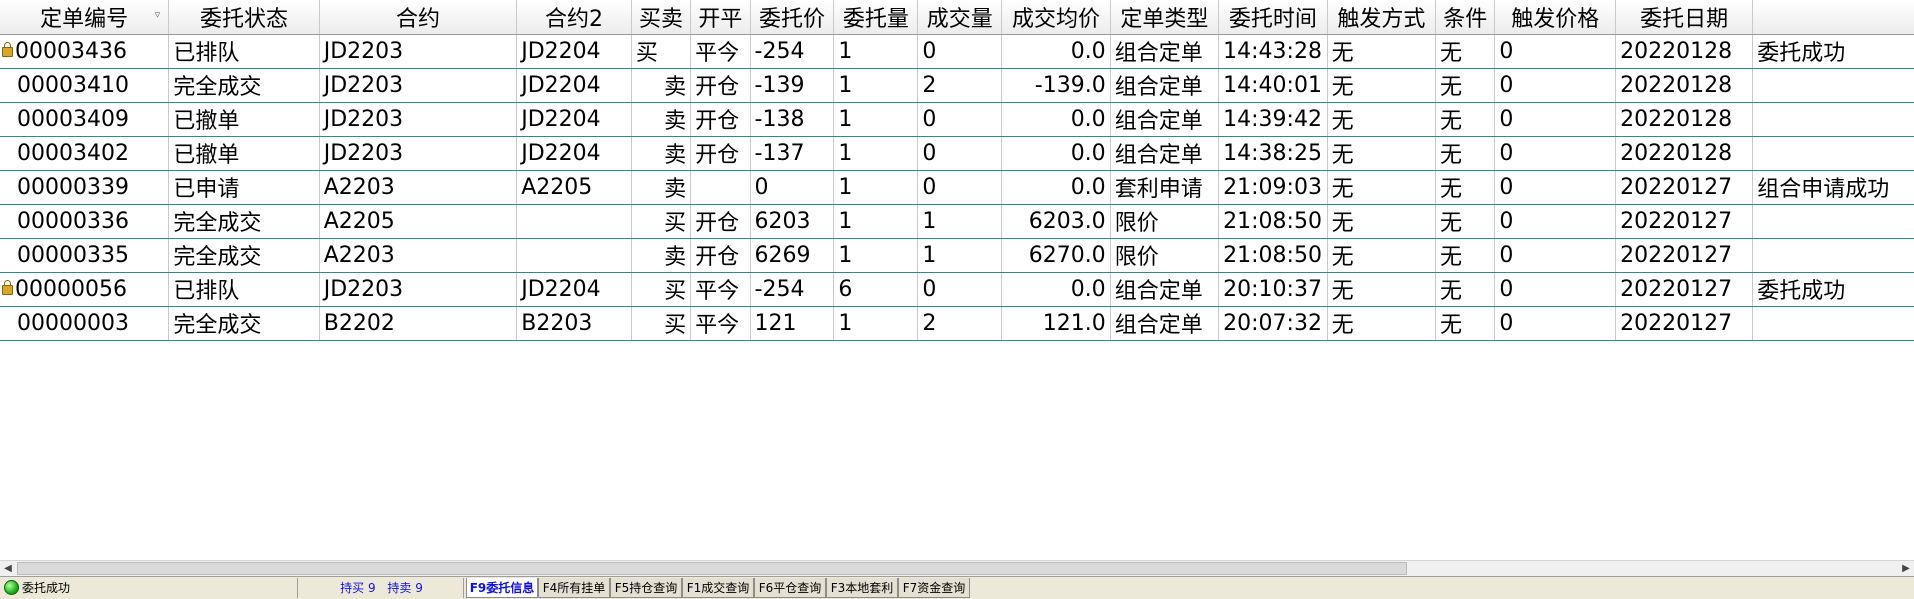  What do you see at coordinates (675, 257) in the screenshot?
I see `cell-value: 卖` at bounding box center [675, 257].